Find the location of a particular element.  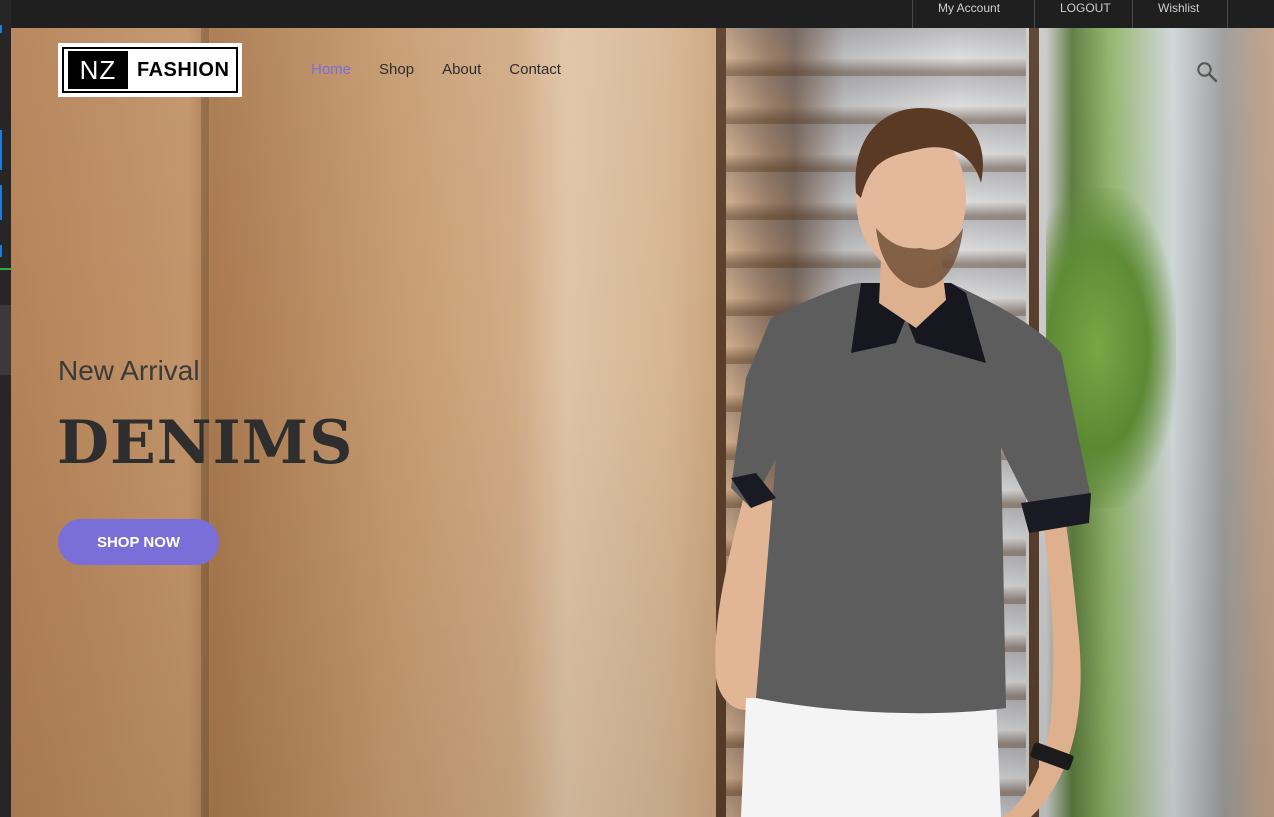

logo-frame: NZ FASHION is located at coordinates (150, 70).